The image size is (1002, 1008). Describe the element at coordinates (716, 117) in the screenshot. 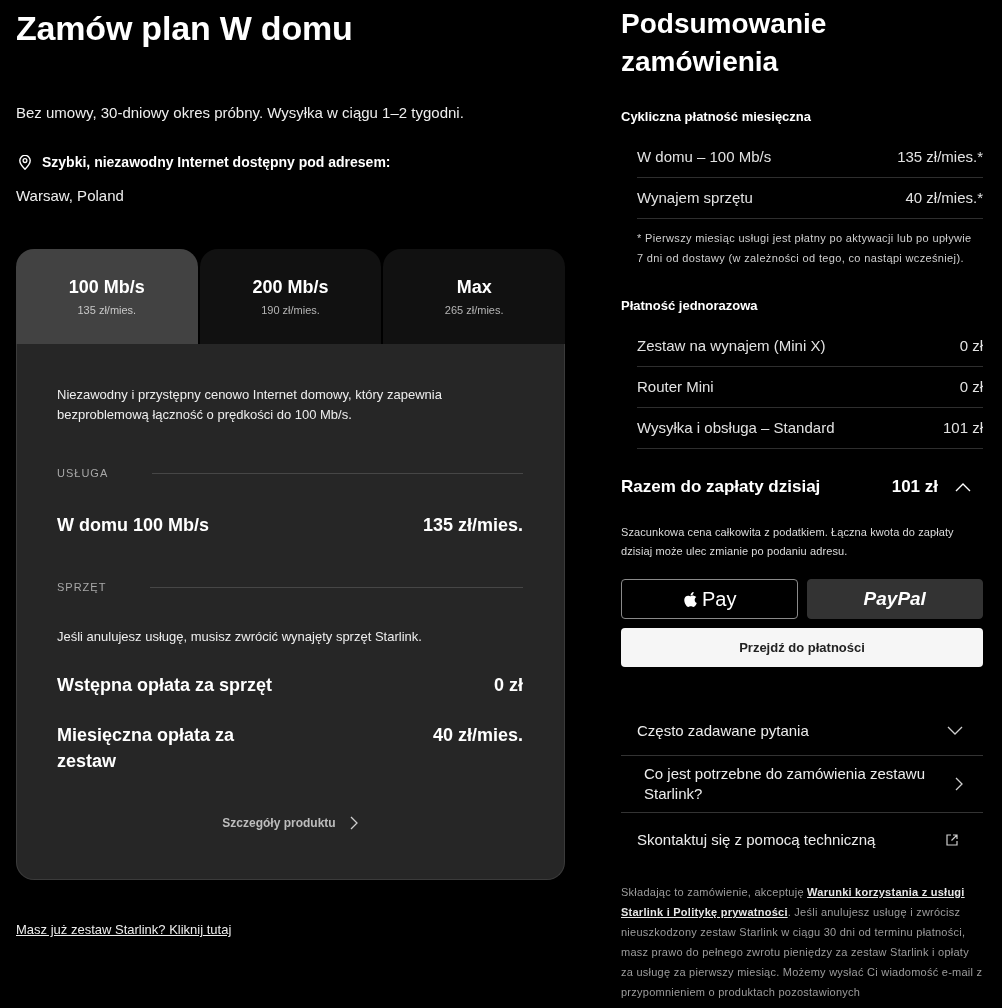

I see `group-heading: Cykliczna płatność miesięczna` at that location.